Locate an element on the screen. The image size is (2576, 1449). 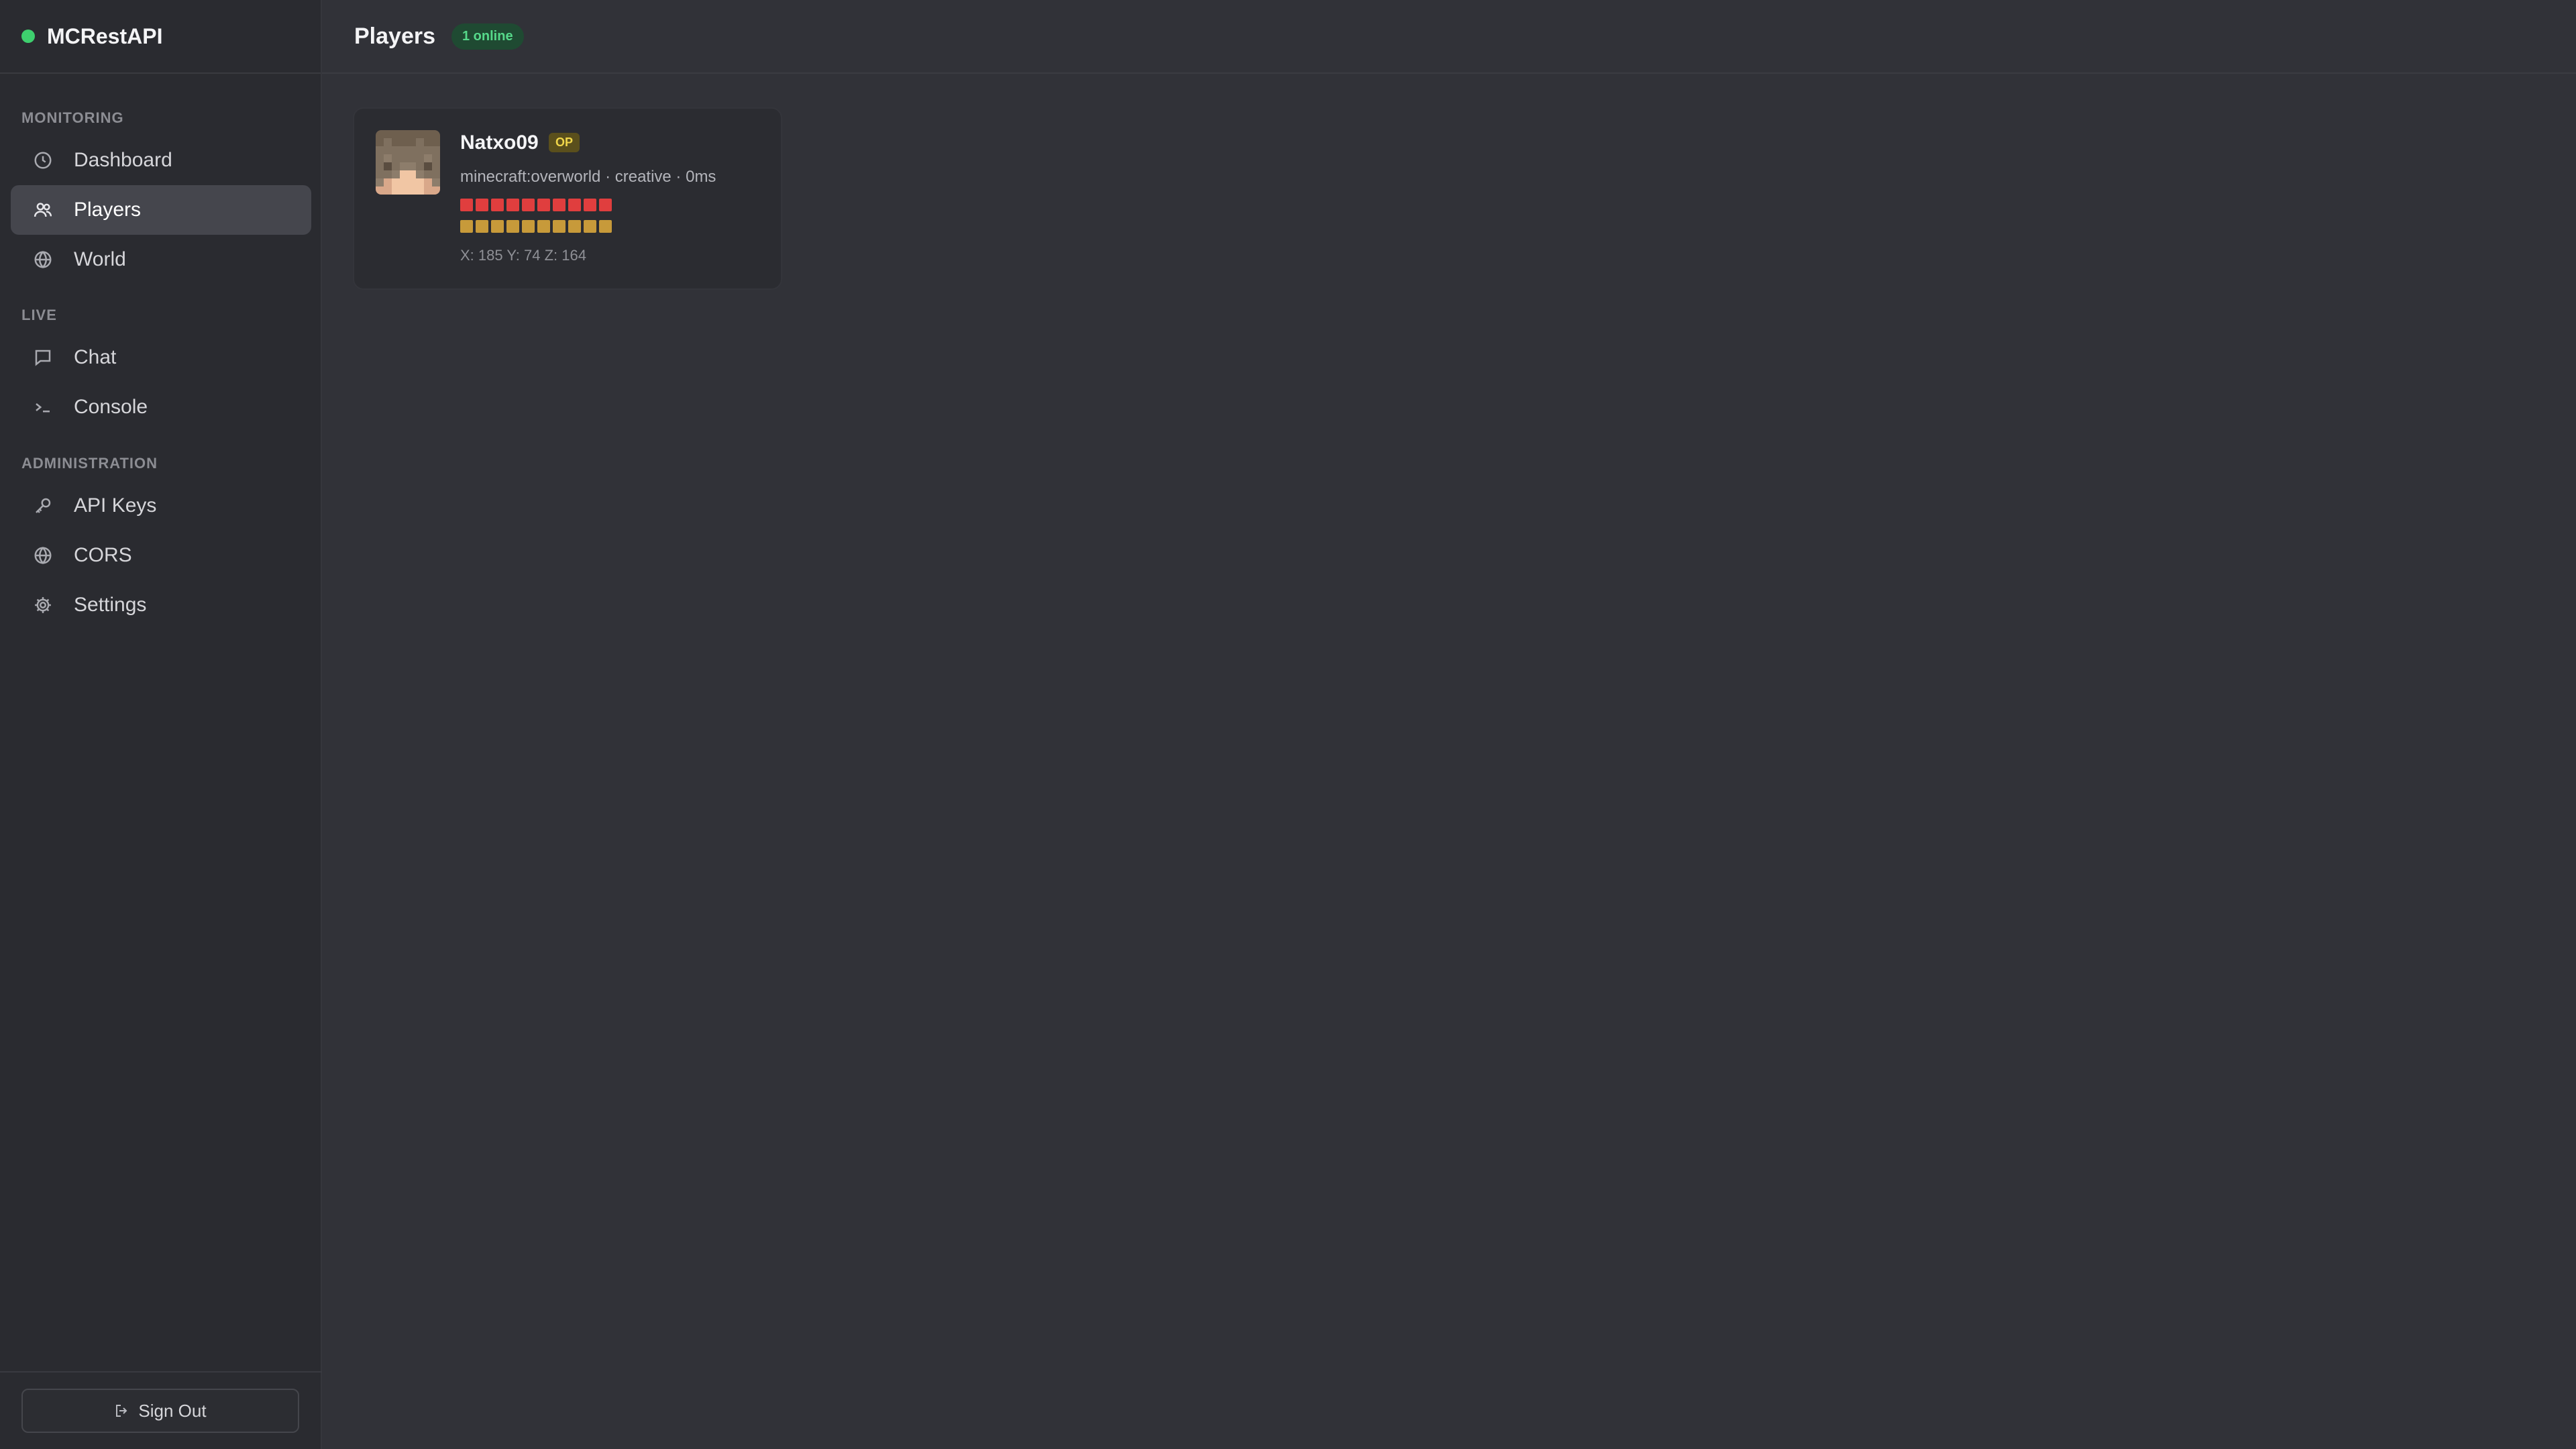
sidebar-item-label: World is located at coordinates (100, 259).